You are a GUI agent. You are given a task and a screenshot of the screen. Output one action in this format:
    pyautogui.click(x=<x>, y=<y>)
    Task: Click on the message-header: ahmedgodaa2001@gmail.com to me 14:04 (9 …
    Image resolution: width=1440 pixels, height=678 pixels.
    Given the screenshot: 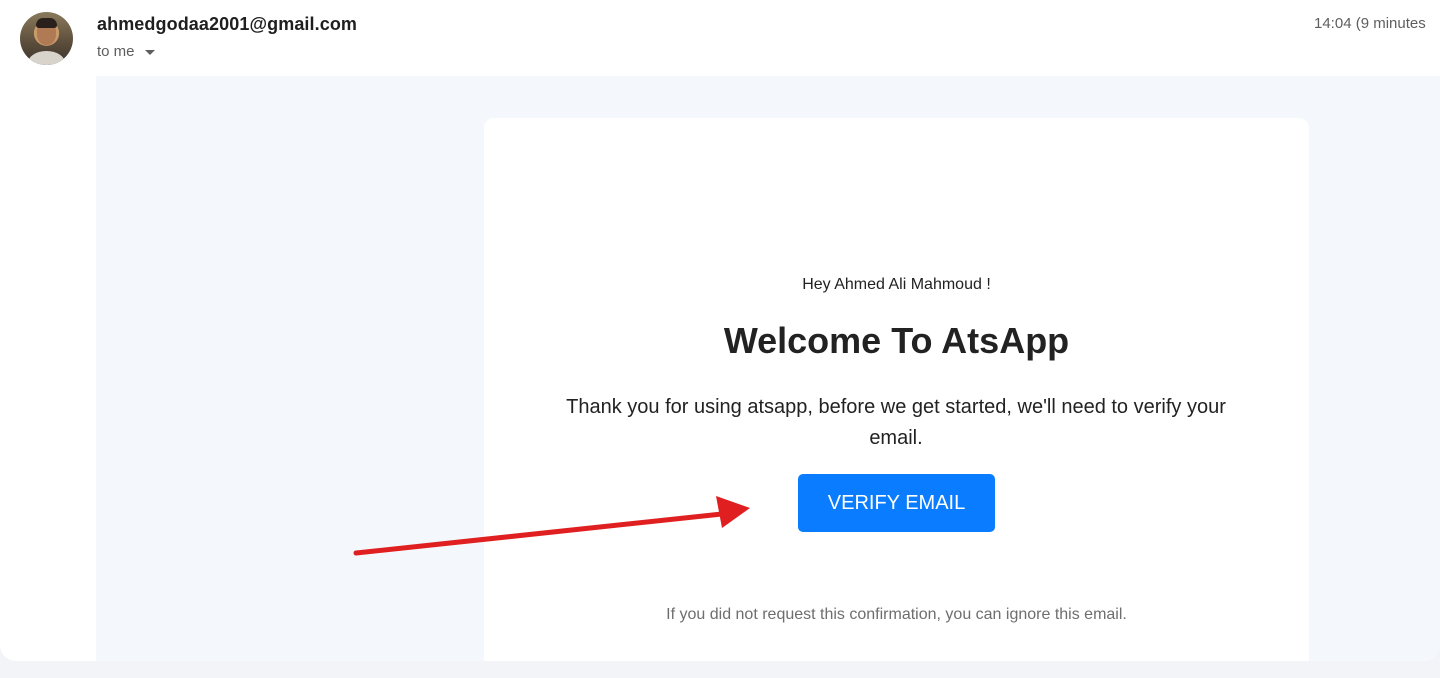 What is the action you would take?
    pyautogui.click(x=720, y=38)
    